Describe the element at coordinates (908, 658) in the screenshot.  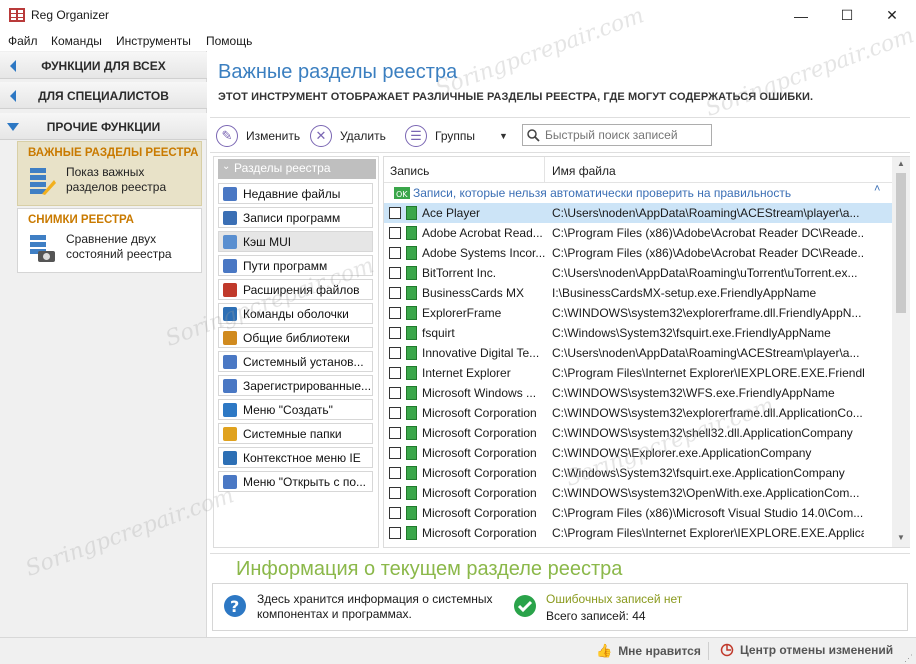
I see `resize-grip-icon: ⋰` at that location.